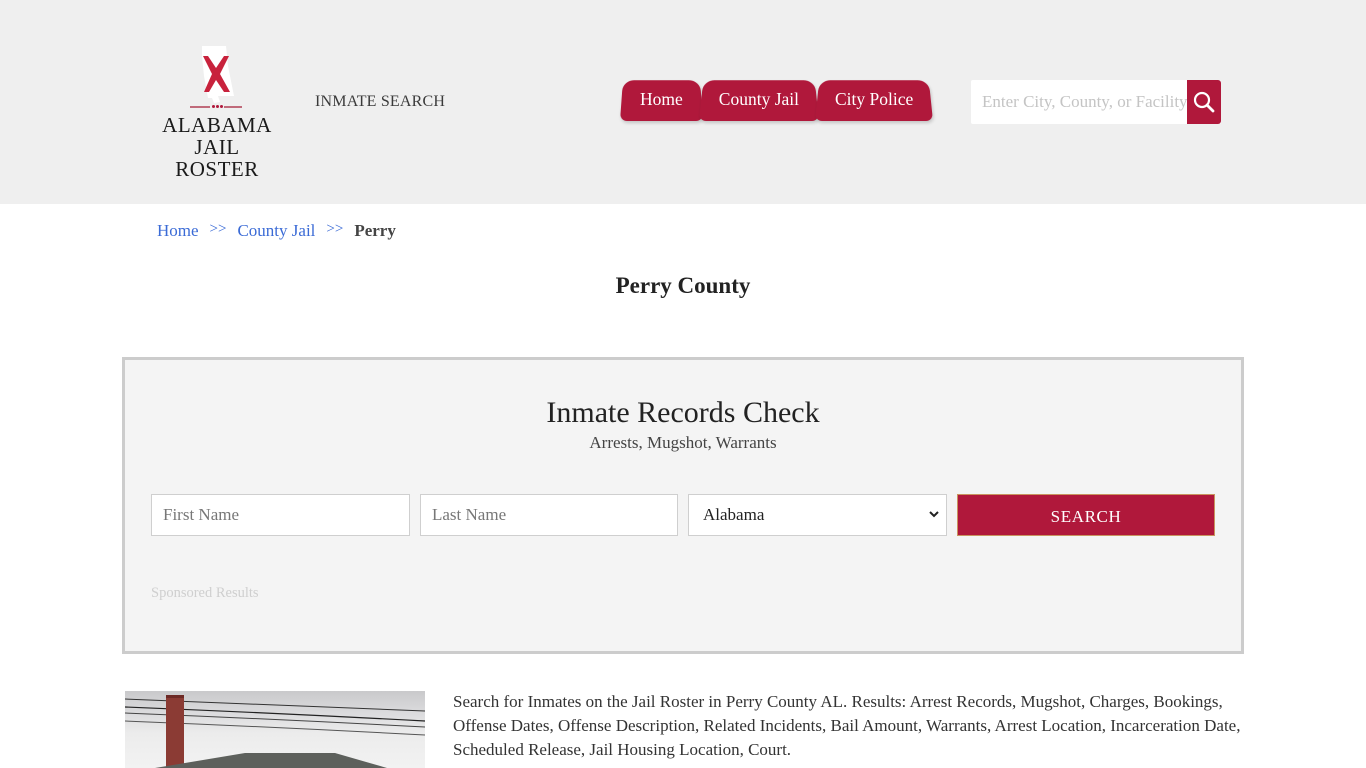  Describe the element at coordinates (683, 285) in the screenshot. I see `page-title: Perry County` at that location.